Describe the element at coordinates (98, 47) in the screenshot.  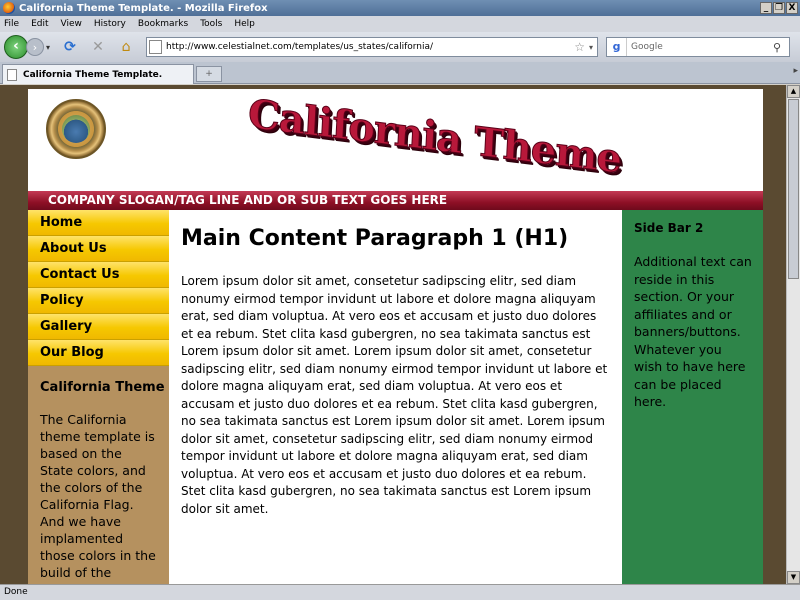
I see `stop-icon: ✕` at that location.